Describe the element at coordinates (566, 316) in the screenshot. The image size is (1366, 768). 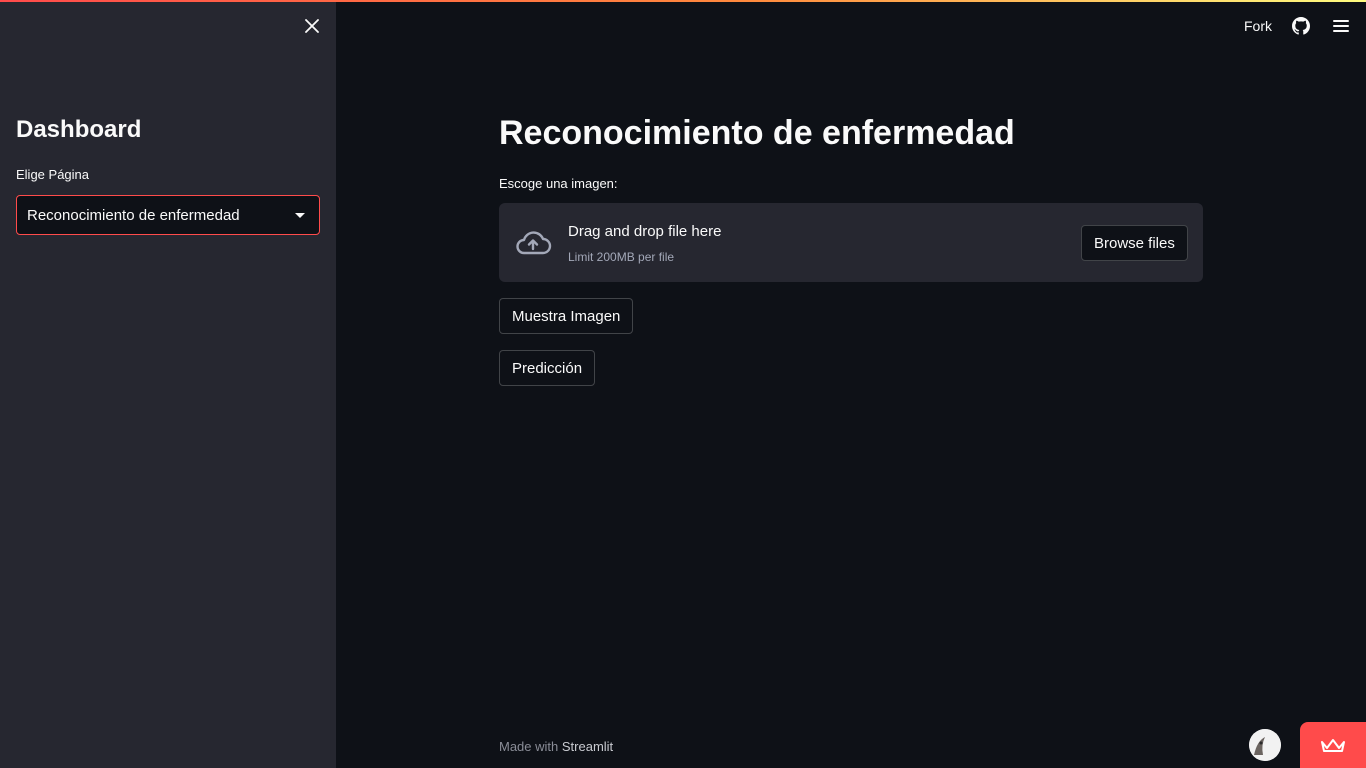
I see `show-image-button: Muestra Imagen` at that location.